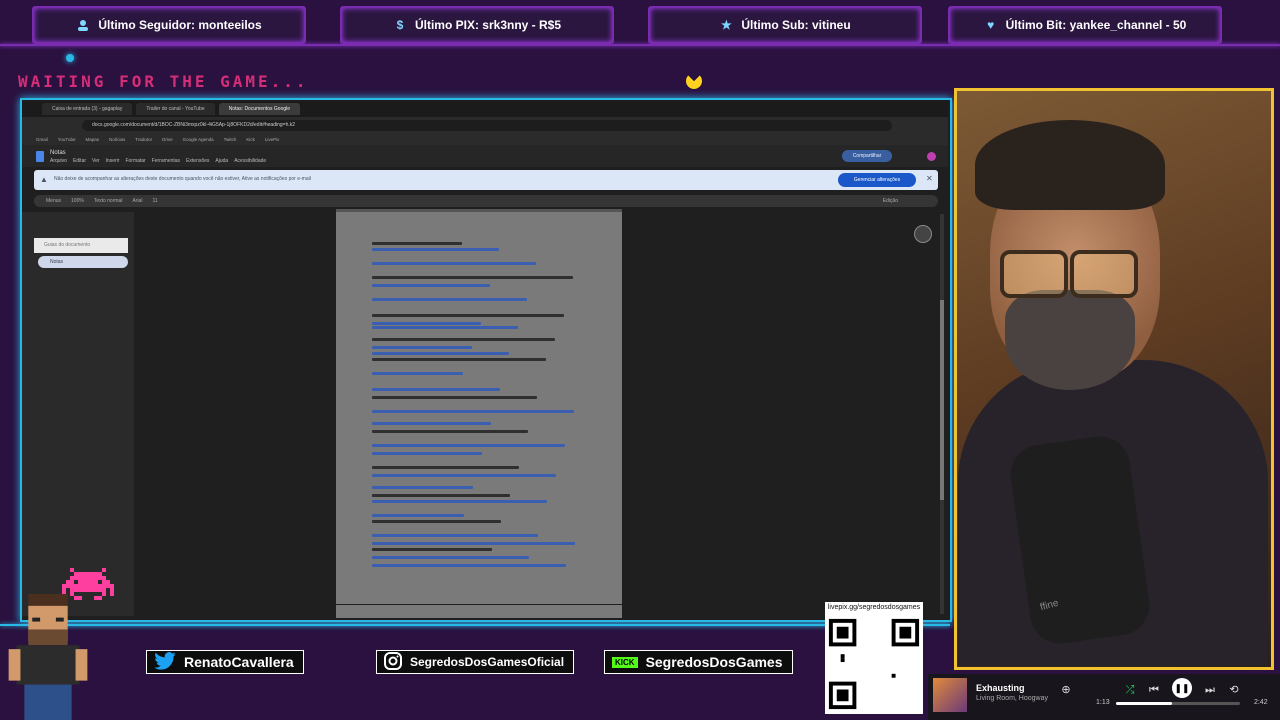  What do you see at coordinates (785, 25) in the screenshot?
I see `alert-last-sub: ★ Último Sub: vitineu` at bounding box center [785, 25].